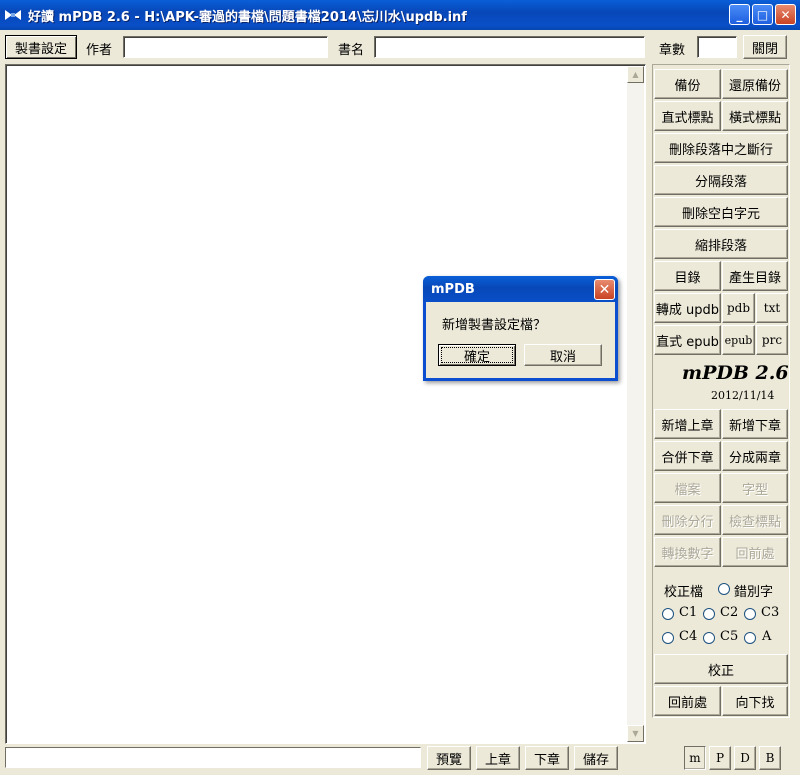 This screenshot has height=775, width=800. Describe the element at coordinates (738, 308) in the screenshot. I see `pdb-button: pdb` at that location.